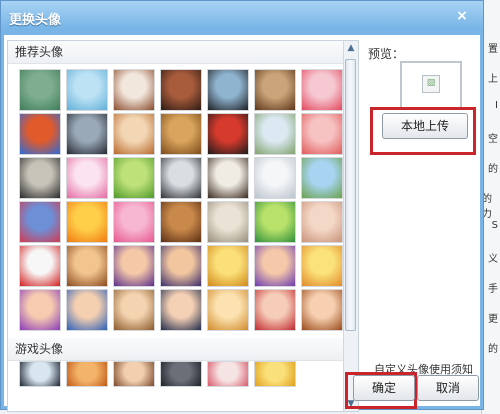  I want to click on avatar-orange-flower, so click(87, 222).